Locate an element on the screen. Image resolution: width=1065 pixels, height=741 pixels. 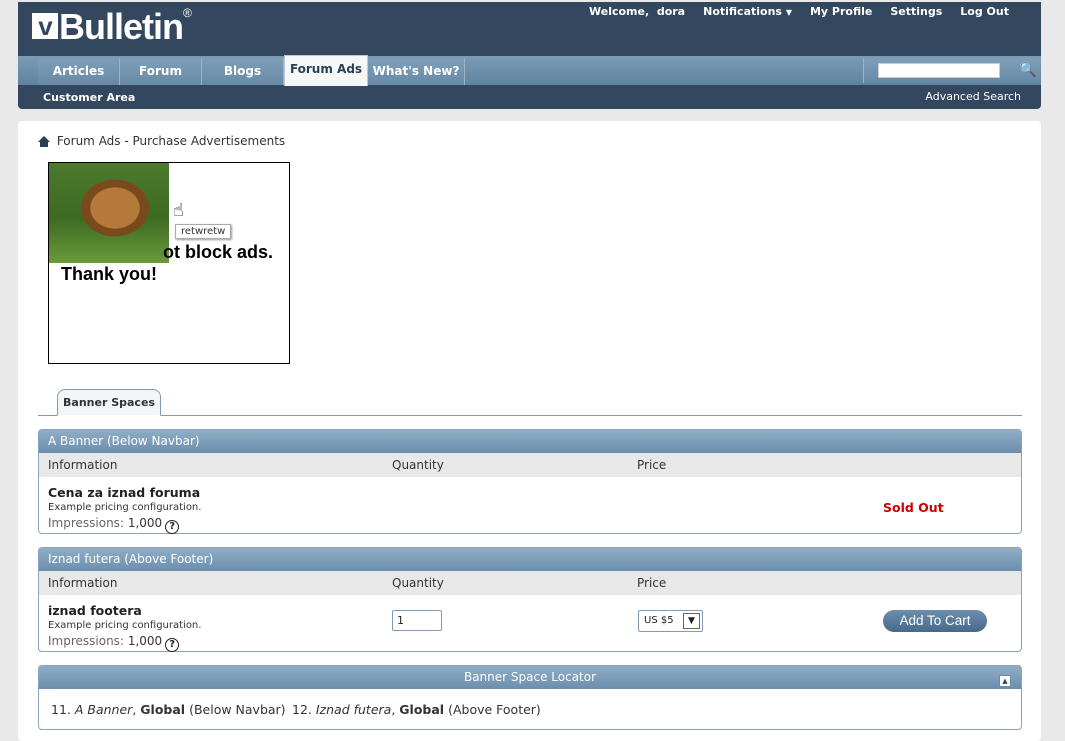
sold-out-label: Sold Out is located at coordinates (913, 507).